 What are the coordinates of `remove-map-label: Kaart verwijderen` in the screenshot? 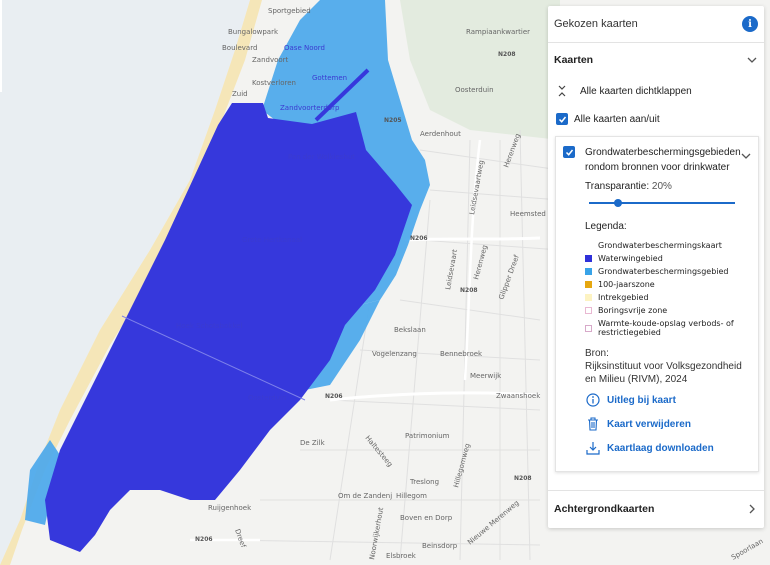 It's located at (649, 424).